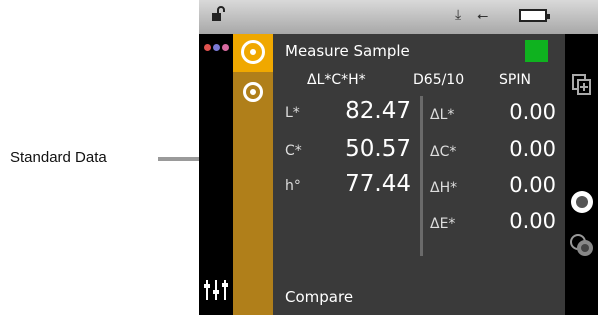  Describe the element at coordinates (438, 80) in the screenshot. I see `illuminant-label: D65/10` at that location.